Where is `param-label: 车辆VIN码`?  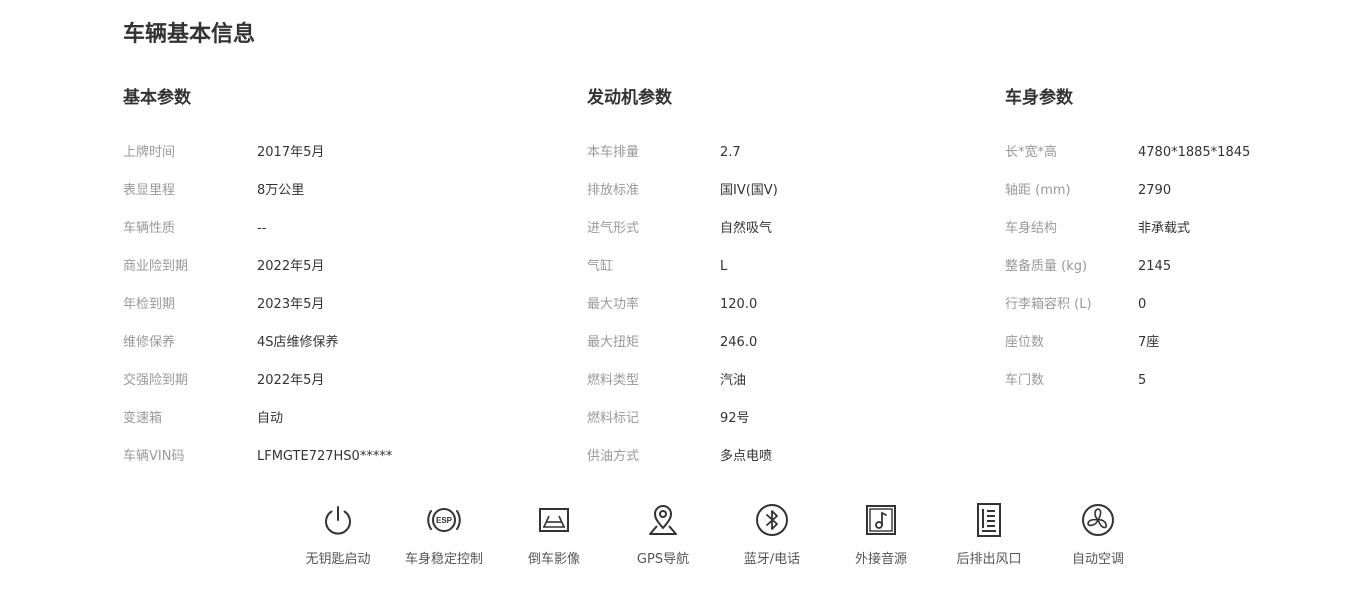 param-label: 车辆VIN码 is located at coordinates (154, 456).